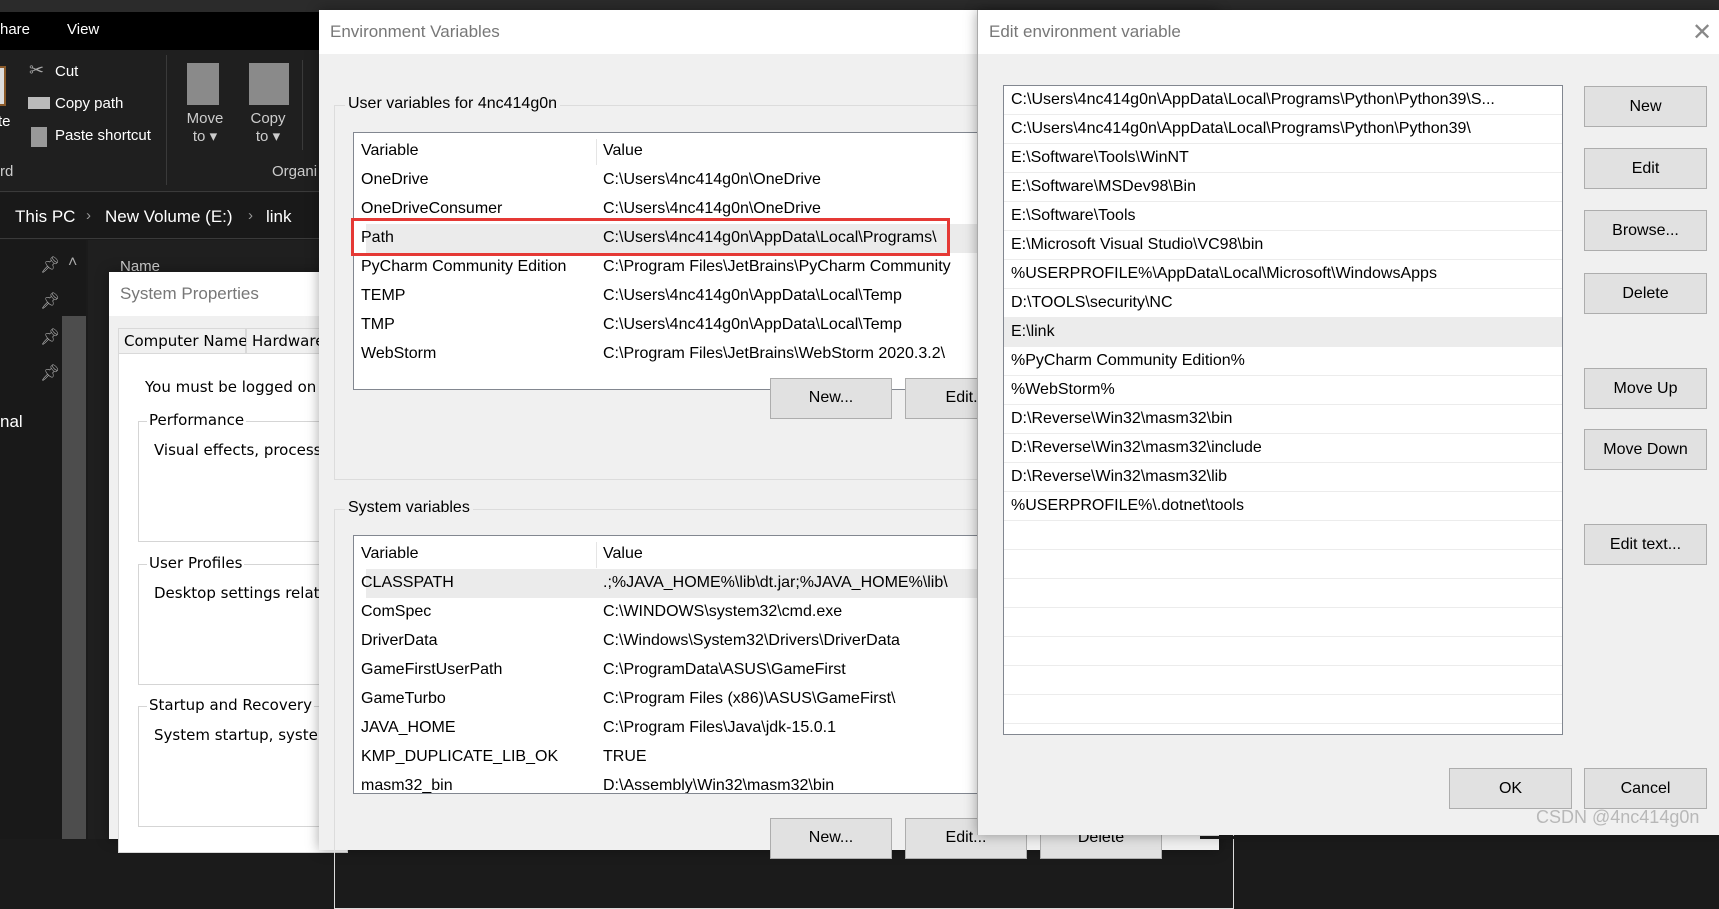  I want to click on organize-group-label: Organi, so click(295, 171).